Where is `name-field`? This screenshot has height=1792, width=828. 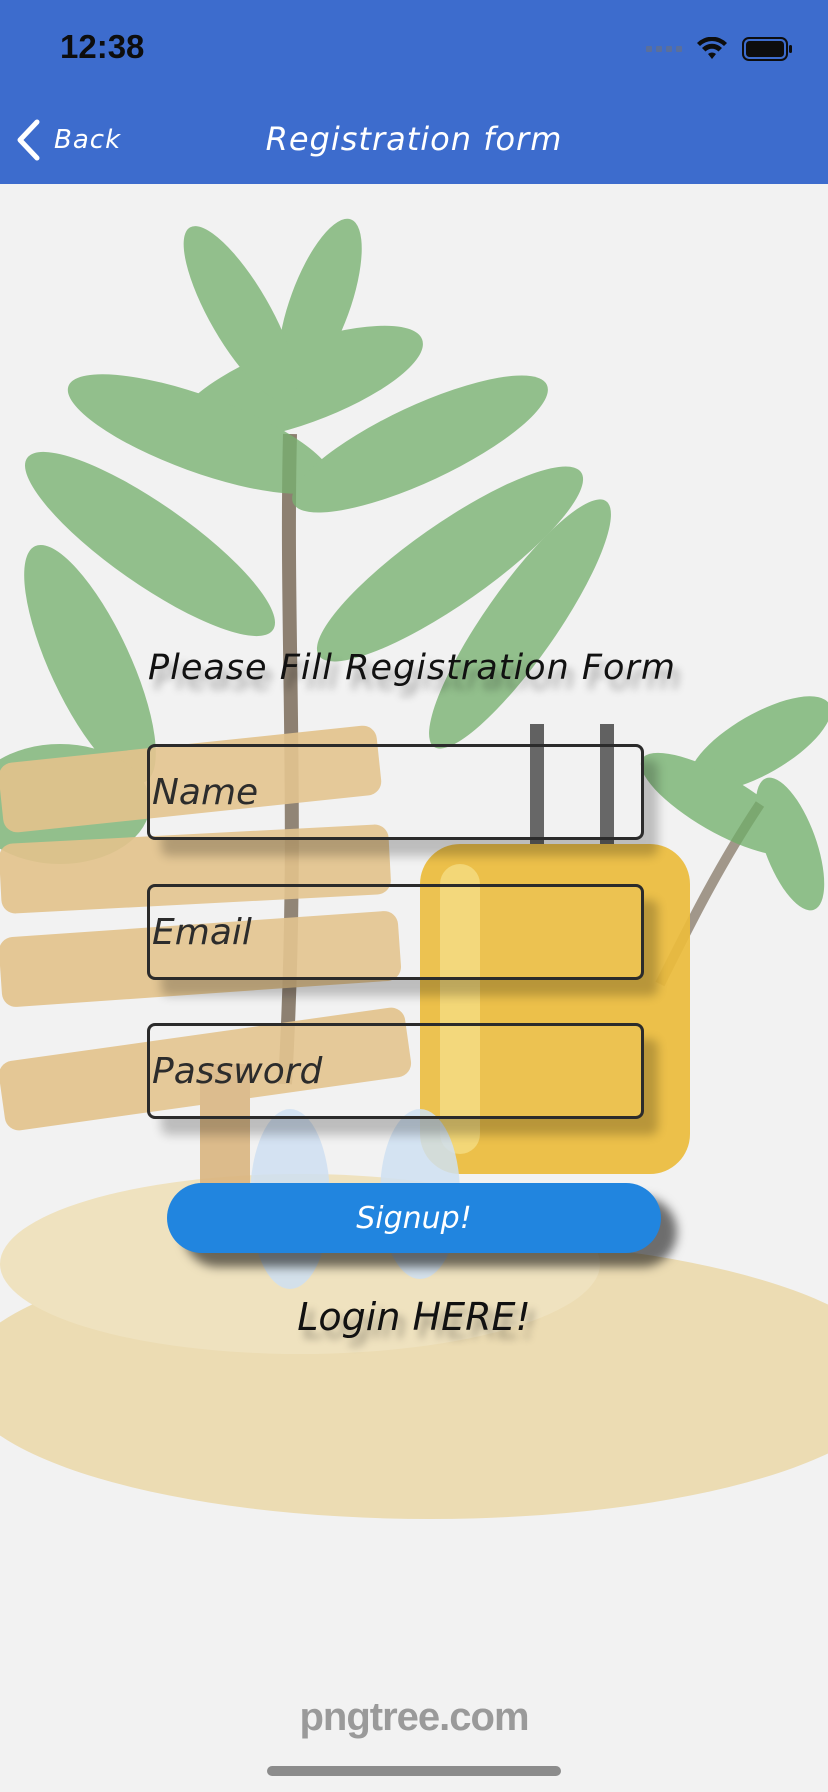
name-field is located at coordinates (395, 792).